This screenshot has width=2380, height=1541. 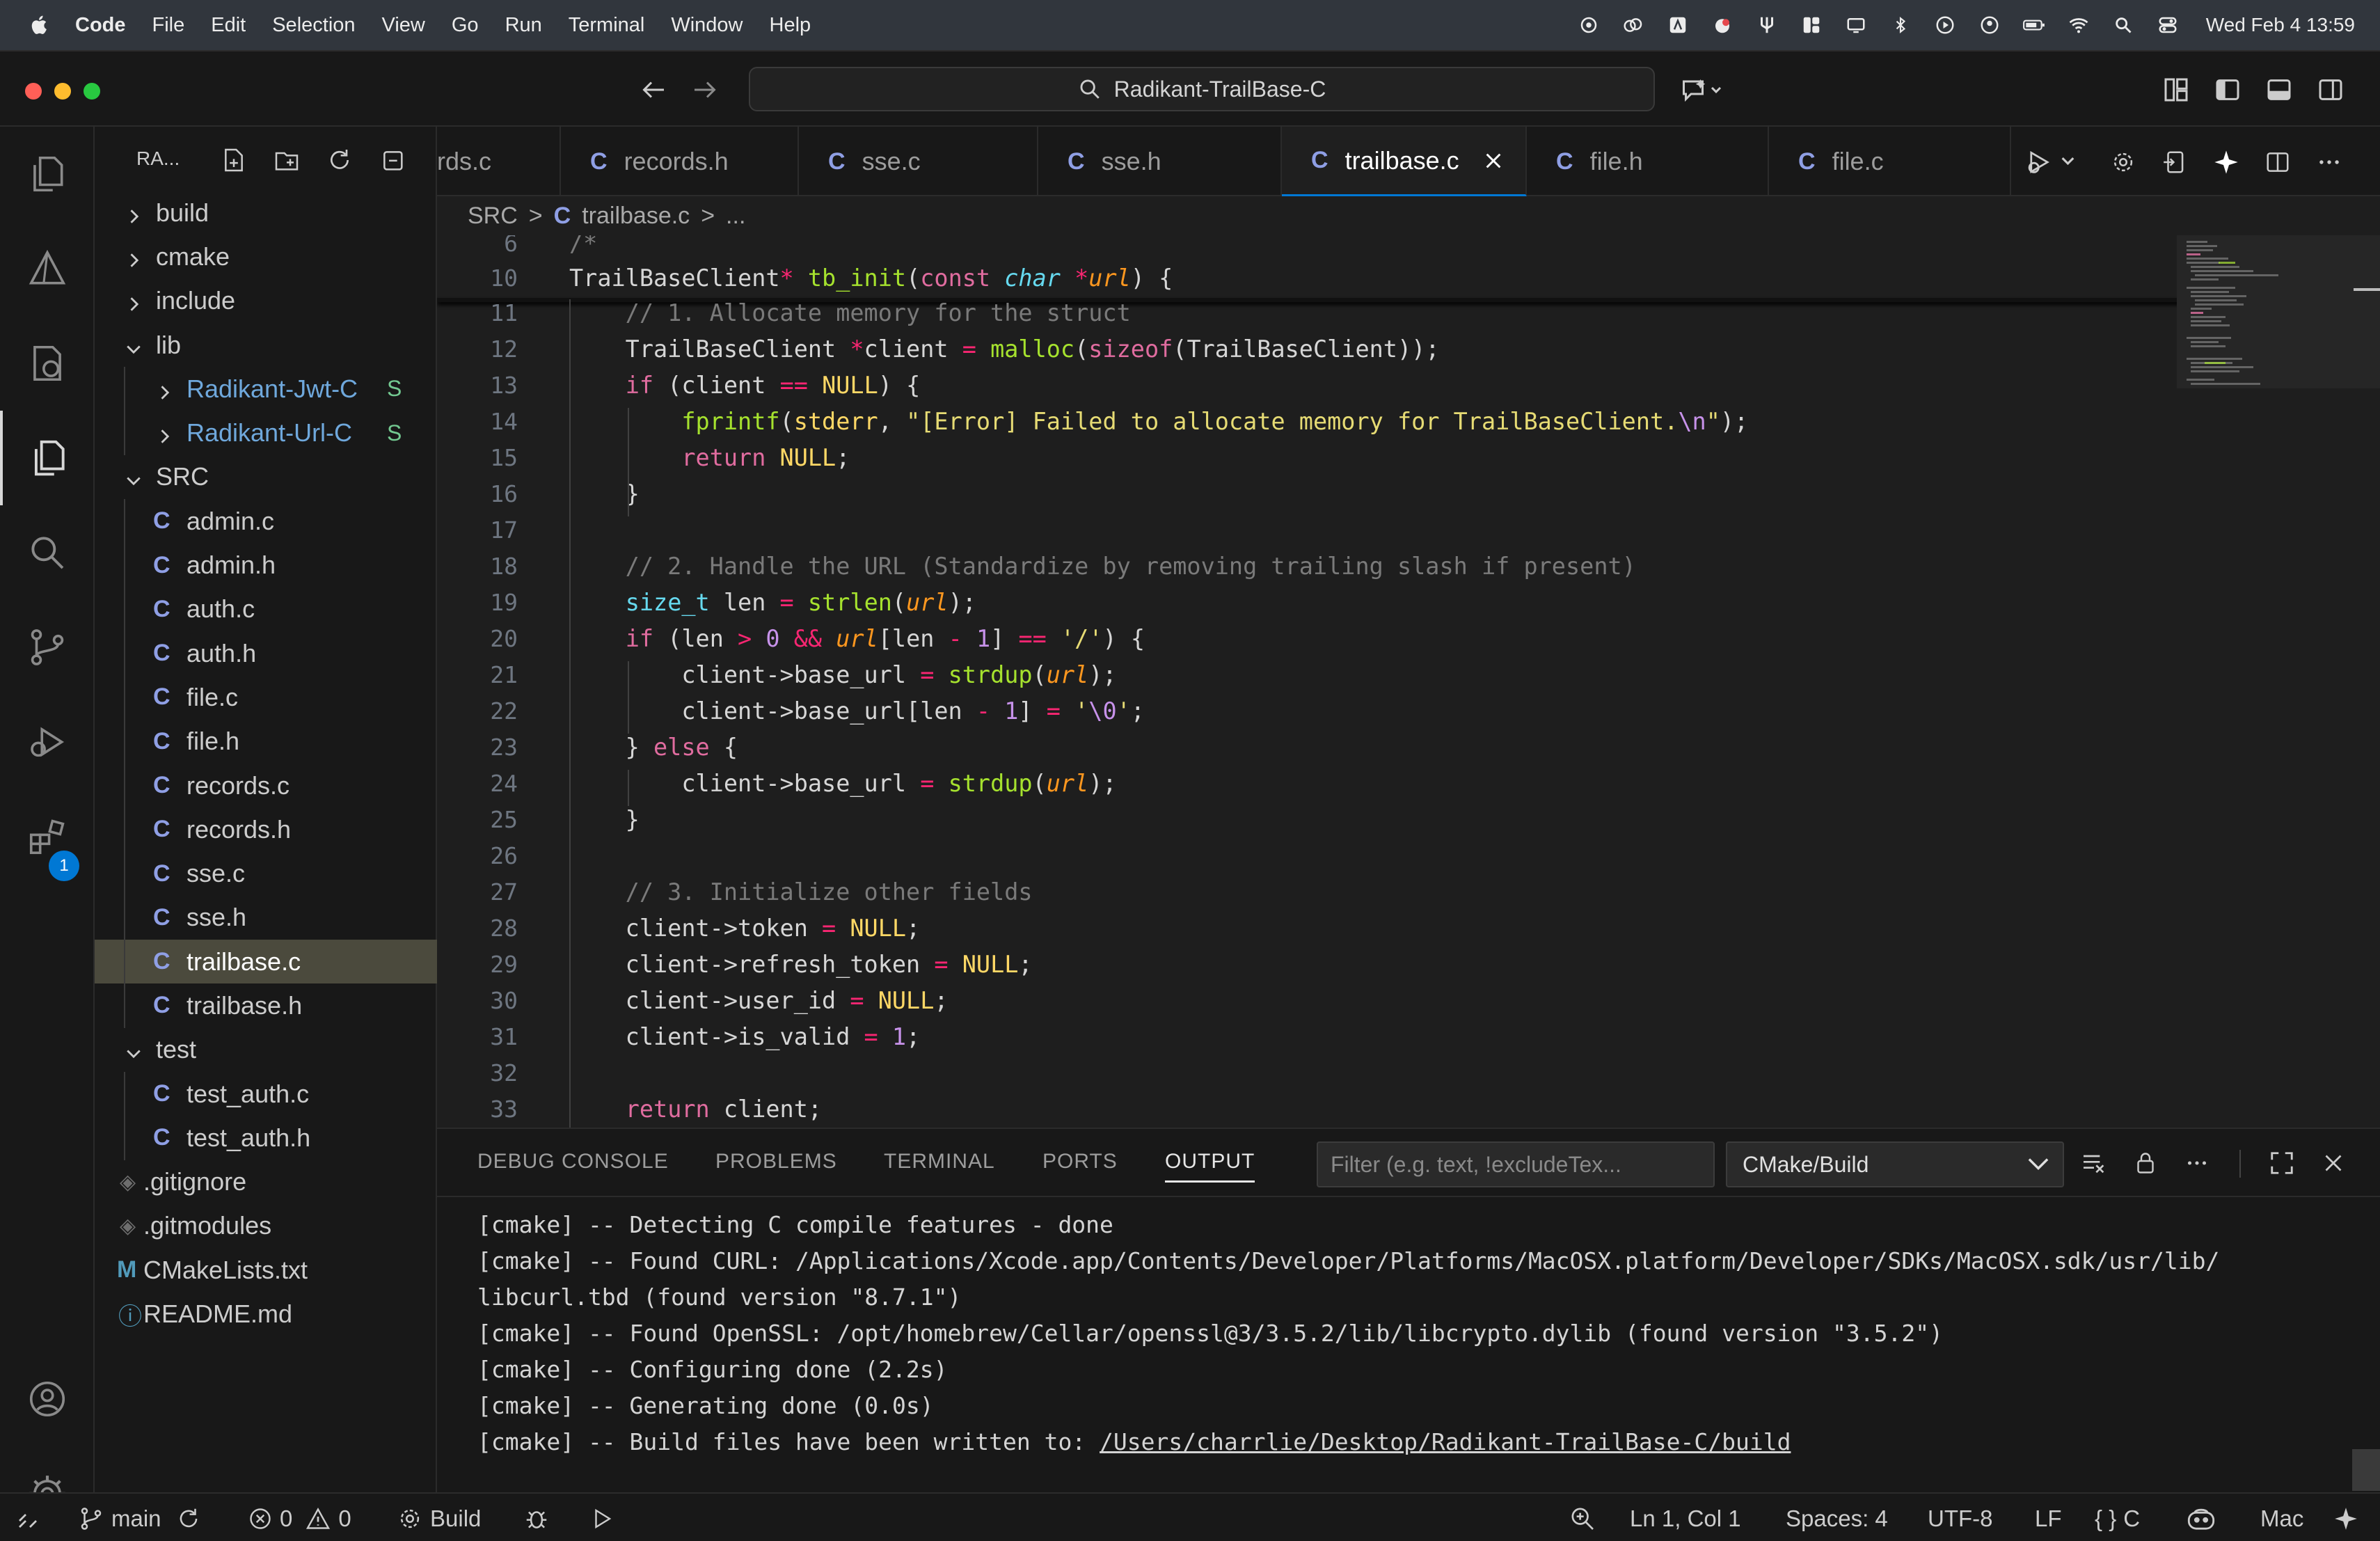 I want to click on editor-tab: rds.c, so click(x=499, y=161).